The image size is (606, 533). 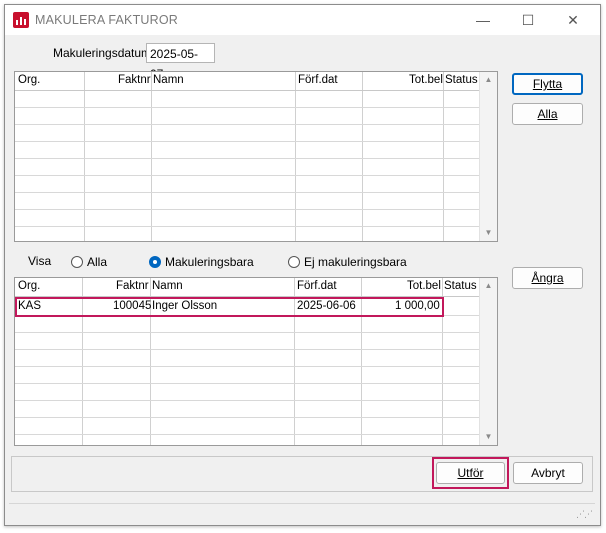 What do you see at coordinates (302, 20) in the screenshot?
I see `title-bar: MAKULERA FAKTUROR — ☐ ✕` at bounding box center [302, 20].